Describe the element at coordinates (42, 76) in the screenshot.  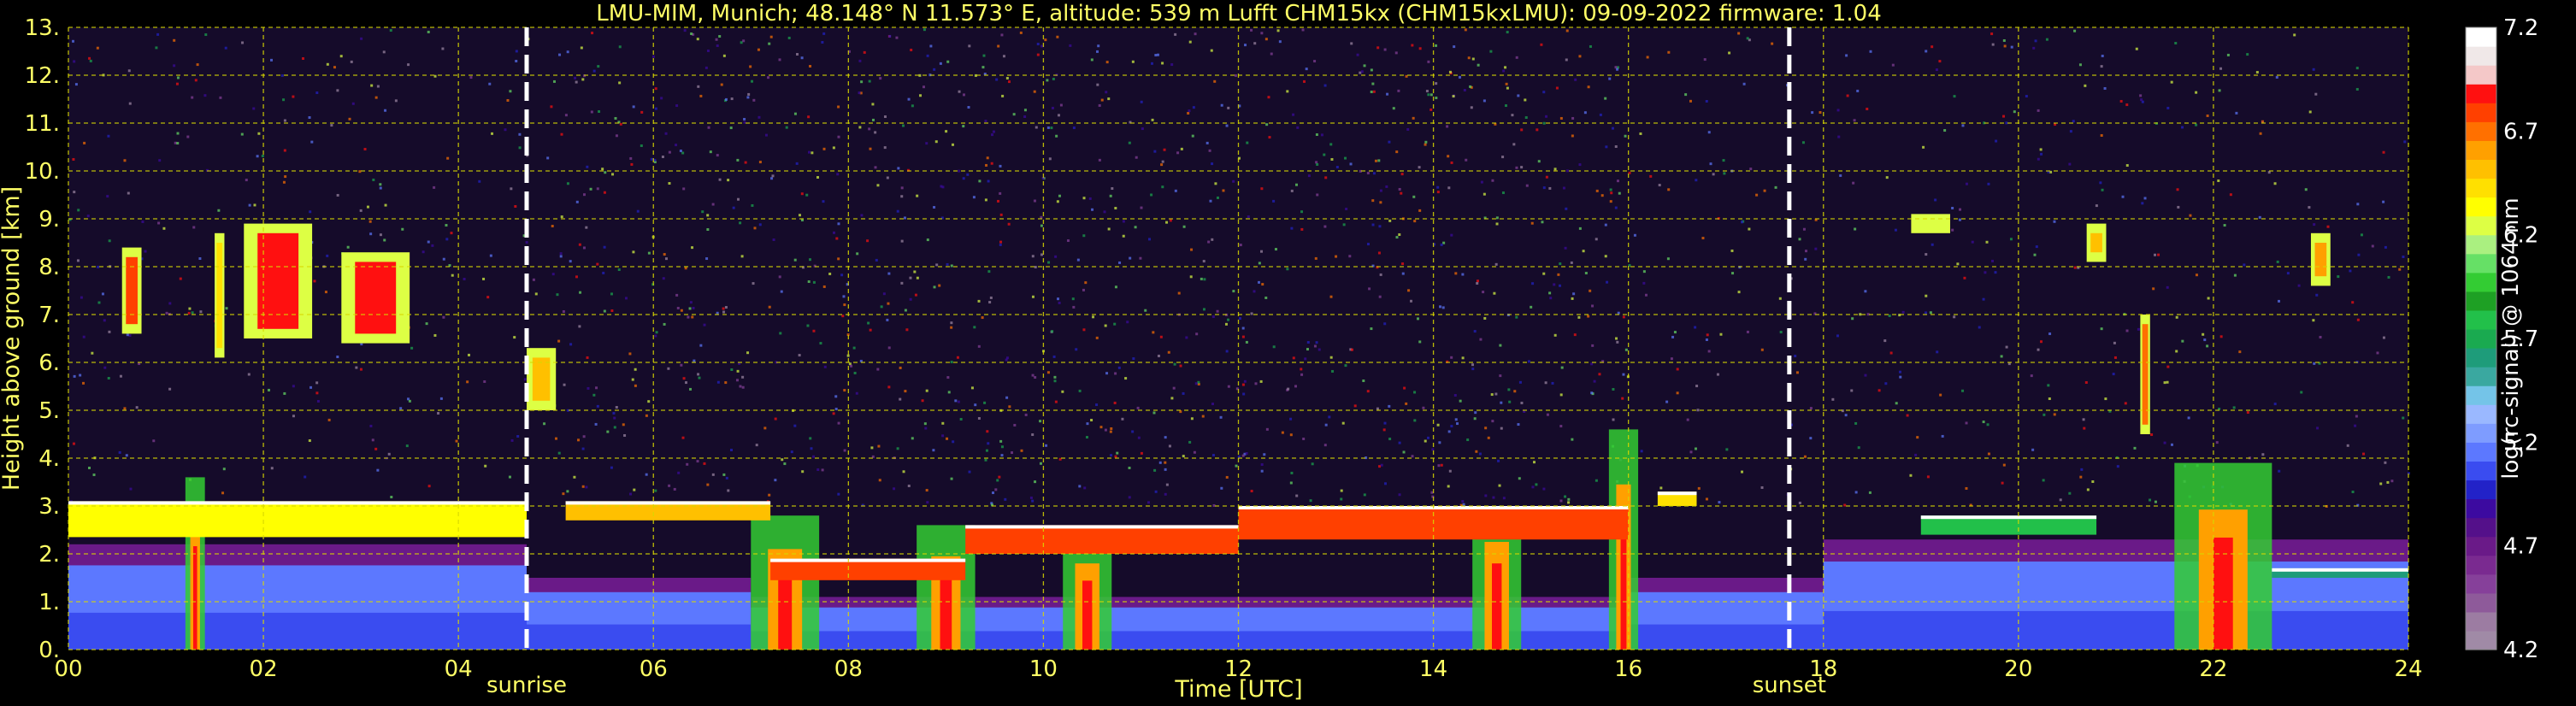
I see `y-tick-label: 12.` at that location.